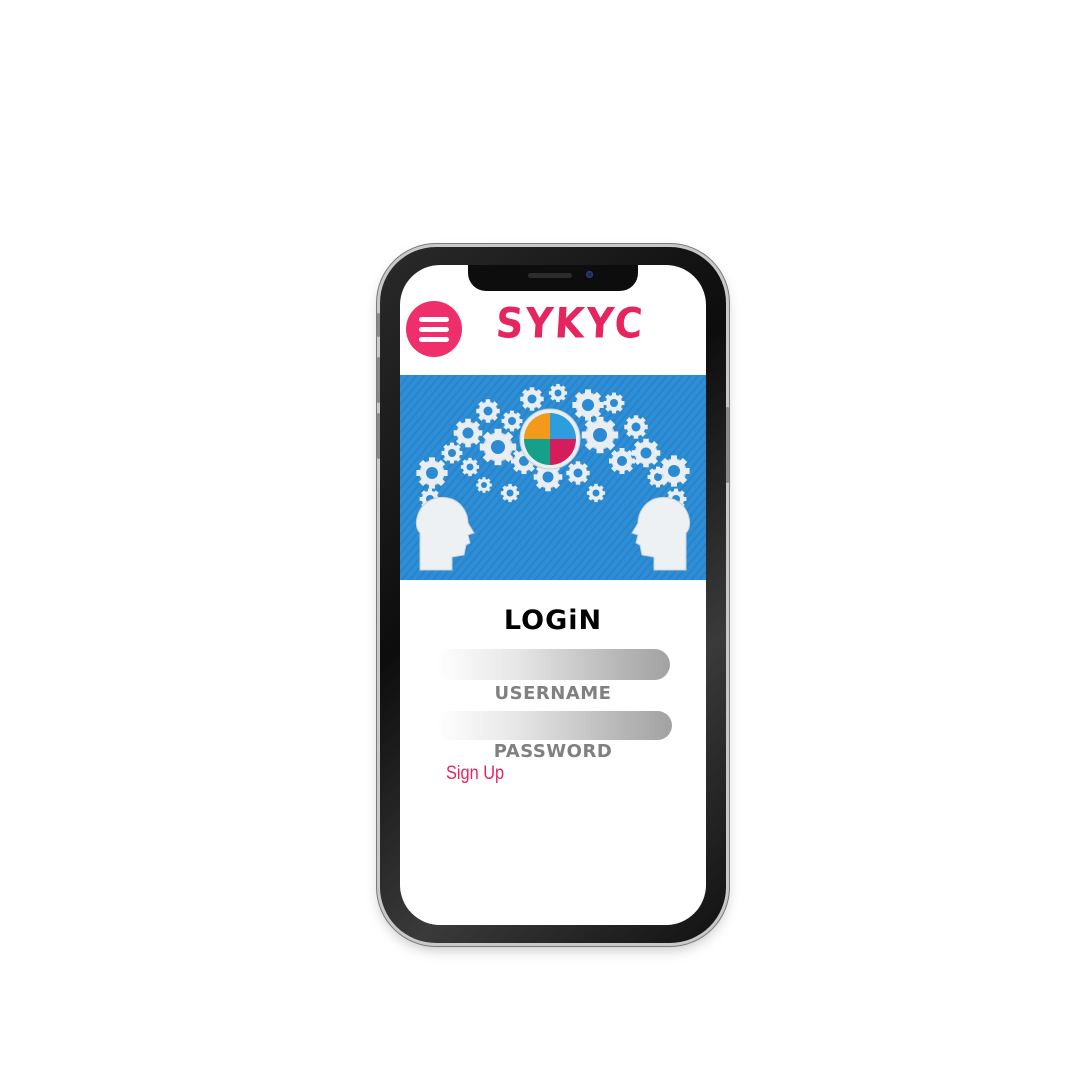  Describe the element at coordinates (550, 439) in the screenshot. I see `puzzle-icon` at that location.